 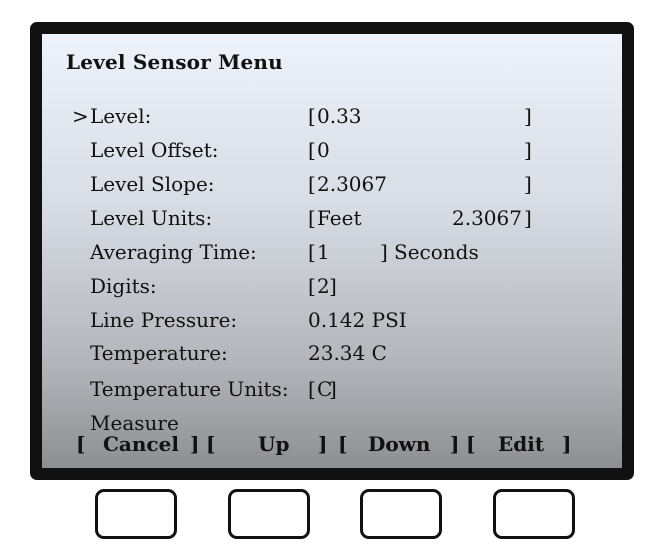 What do you see at coordinates (151, 218) in the screenshot?
I see `row-label: Level Units:` at bounding box center [151, 218].